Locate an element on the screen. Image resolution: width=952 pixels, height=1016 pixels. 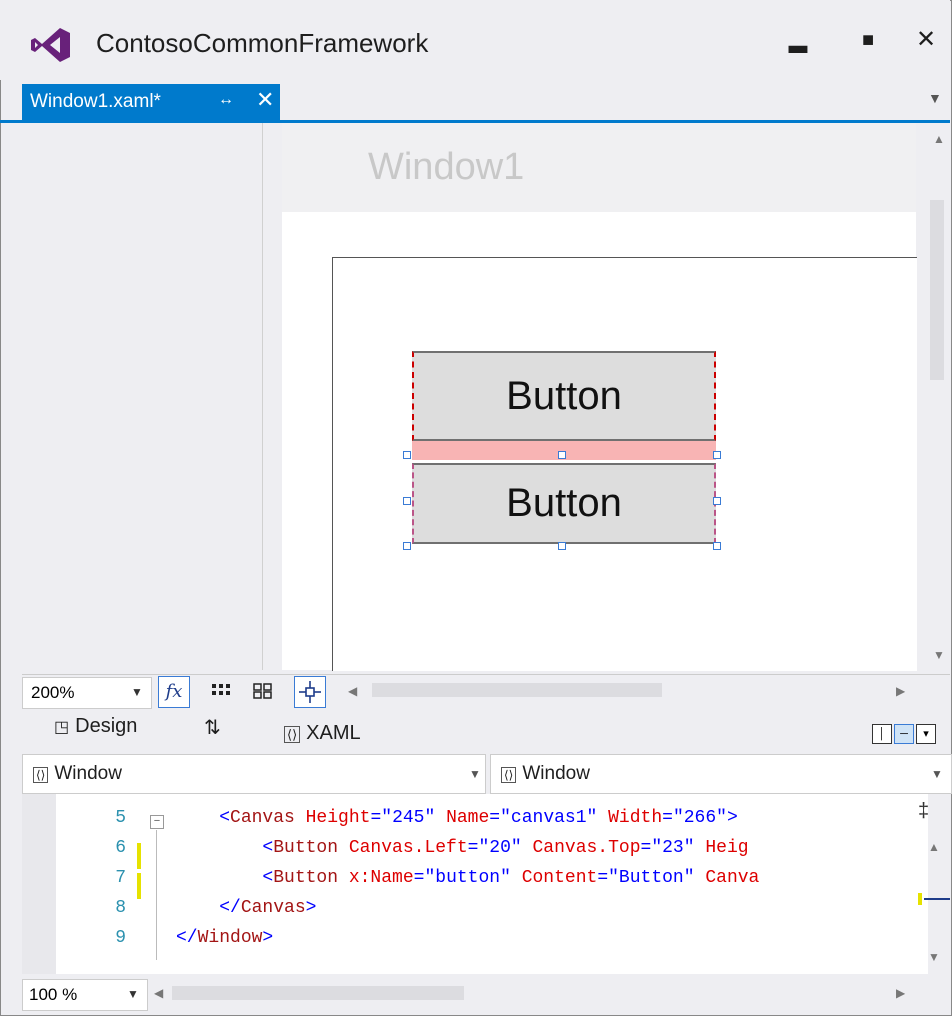
code-token: Canvas.Left is located at coordinates (403, 848).